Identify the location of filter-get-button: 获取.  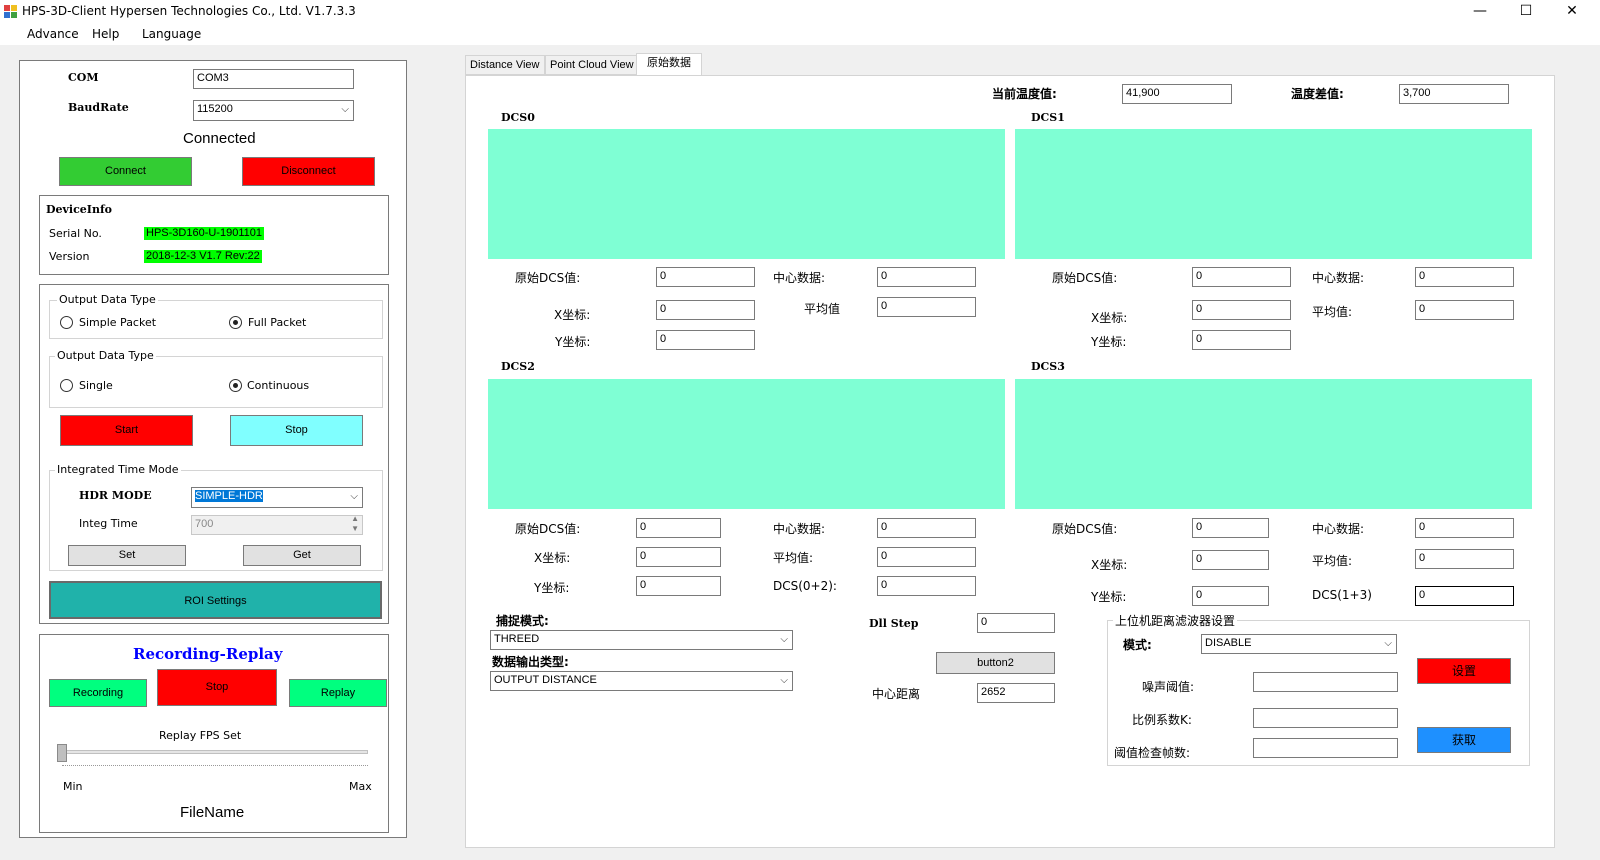
(1464, 740).